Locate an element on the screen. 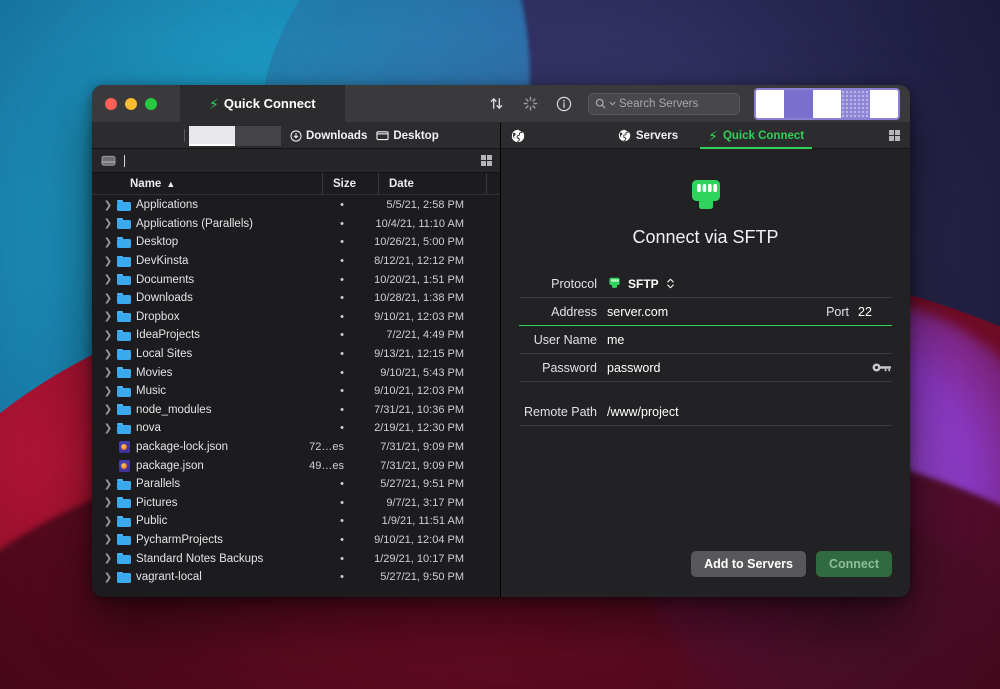 This screenshot has width=1000, height=689. table-row: ❯ DevKinsta • 8/12/21, 12:12 PM is located at coordinates (296, 261).